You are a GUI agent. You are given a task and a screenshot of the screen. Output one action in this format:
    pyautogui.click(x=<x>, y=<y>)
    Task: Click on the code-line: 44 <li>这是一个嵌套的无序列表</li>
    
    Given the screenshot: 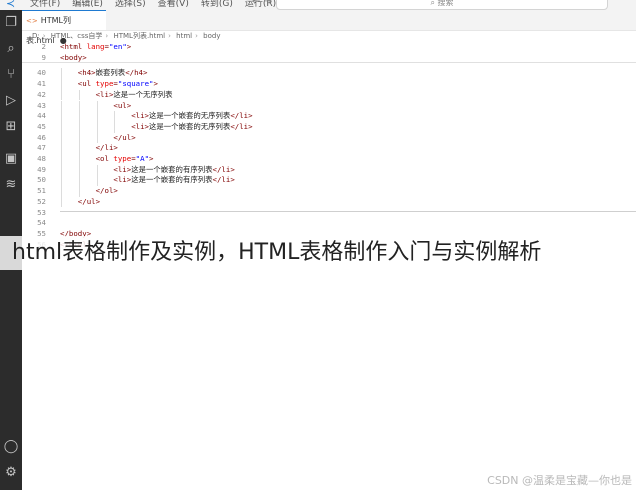 What is the action you would take?
    pyautogui.click(x=329, y=116)
    